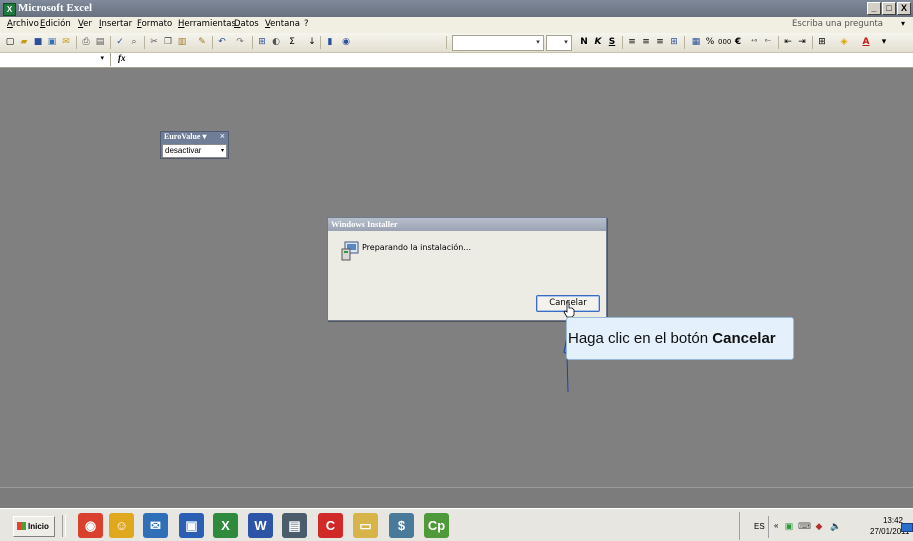  What do you see at coordinates (330, 525) in the screenshot?
I see `c-app-icon: C` at bounding box center [330, 525].